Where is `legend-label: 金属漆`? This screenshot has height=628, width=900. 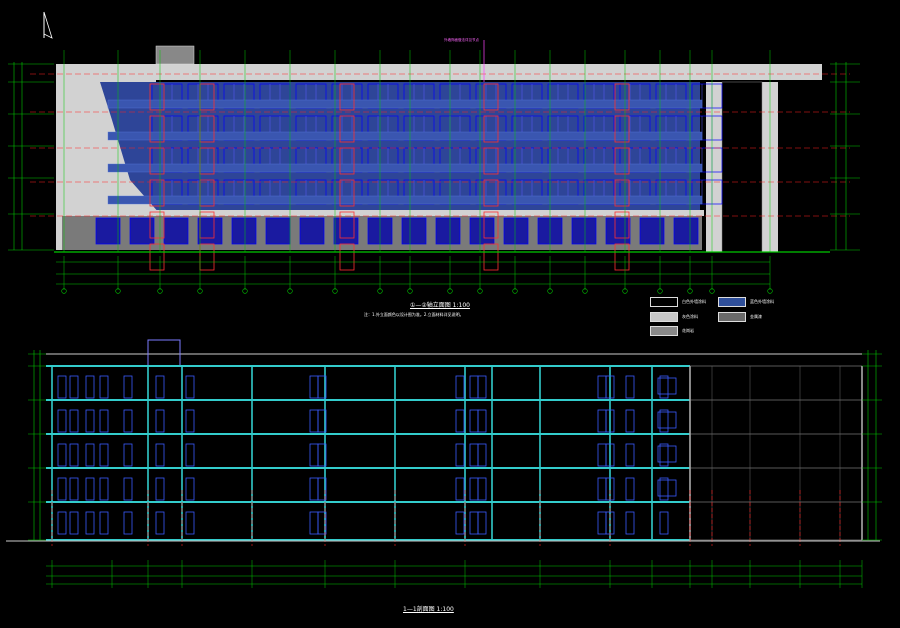
legend-label: 金属漆 is located at coordinates (756, 316).